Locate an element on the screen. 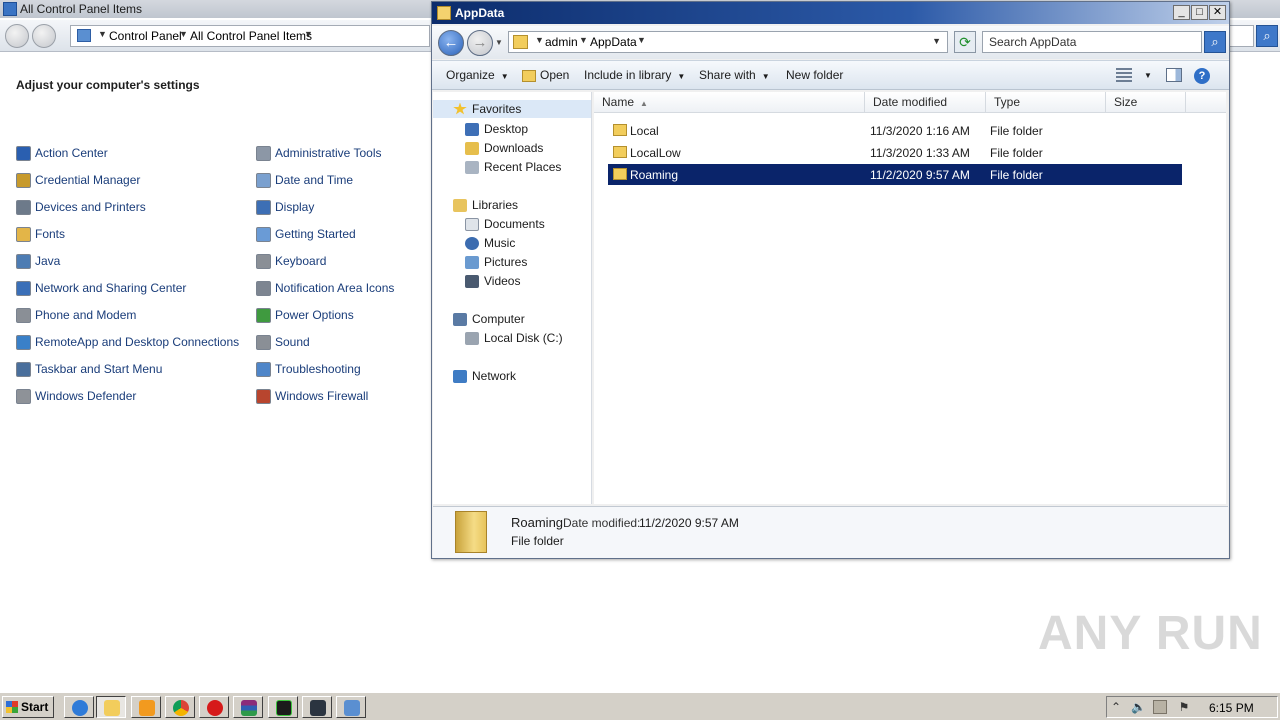 This screenshot has width=1280, height=720. control-panel-search-input is located at coordinates (1241, 36).